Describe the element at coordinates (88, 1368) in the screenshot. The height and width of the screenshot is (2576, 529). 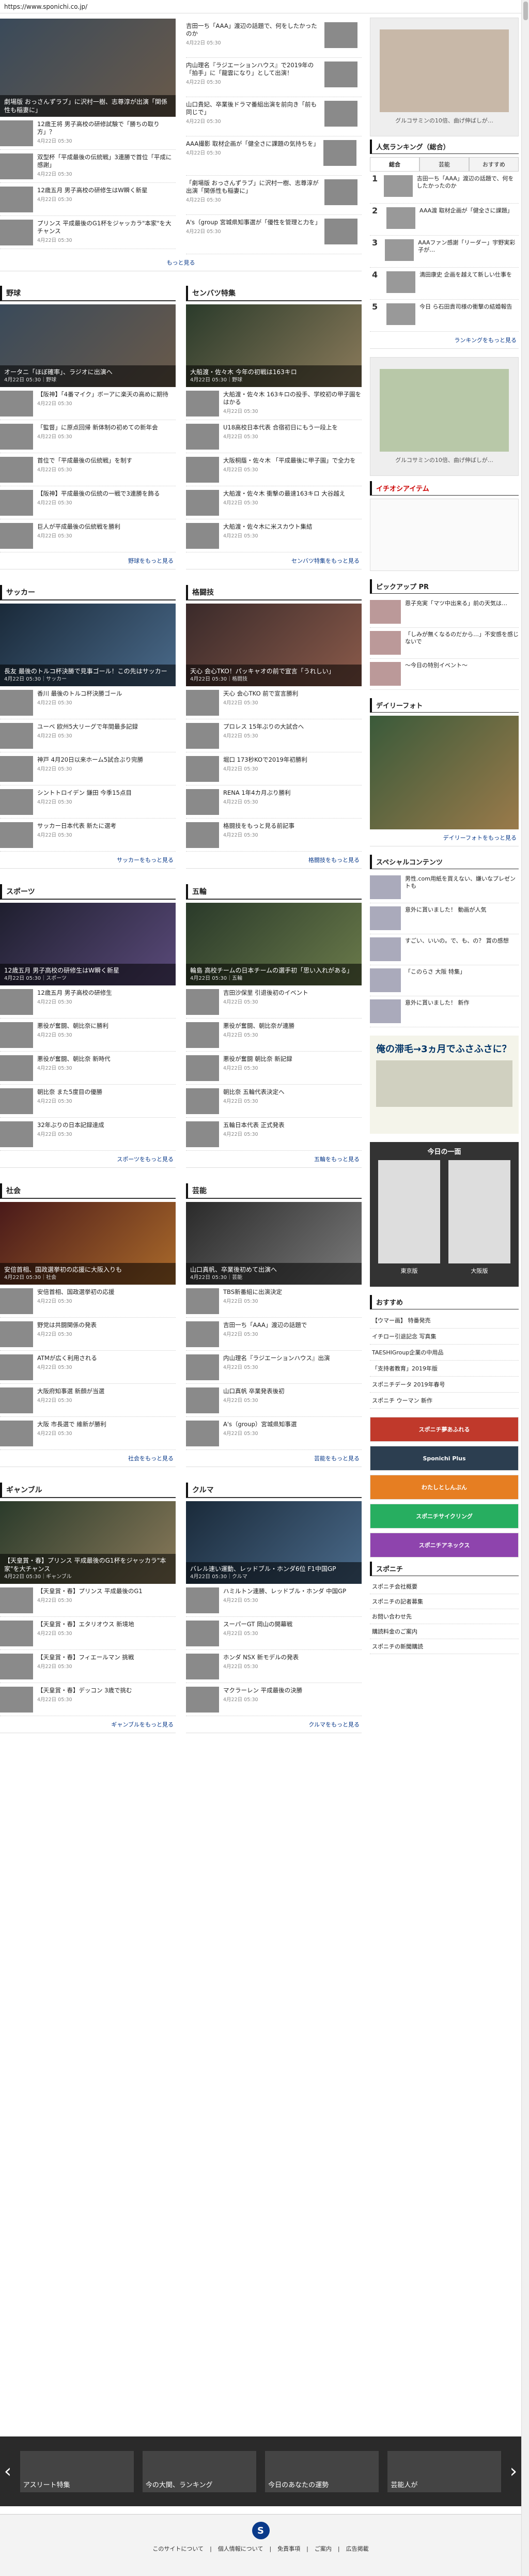
I see `section-item: ATMが広く利用される 4月22日 05:30` at that location.